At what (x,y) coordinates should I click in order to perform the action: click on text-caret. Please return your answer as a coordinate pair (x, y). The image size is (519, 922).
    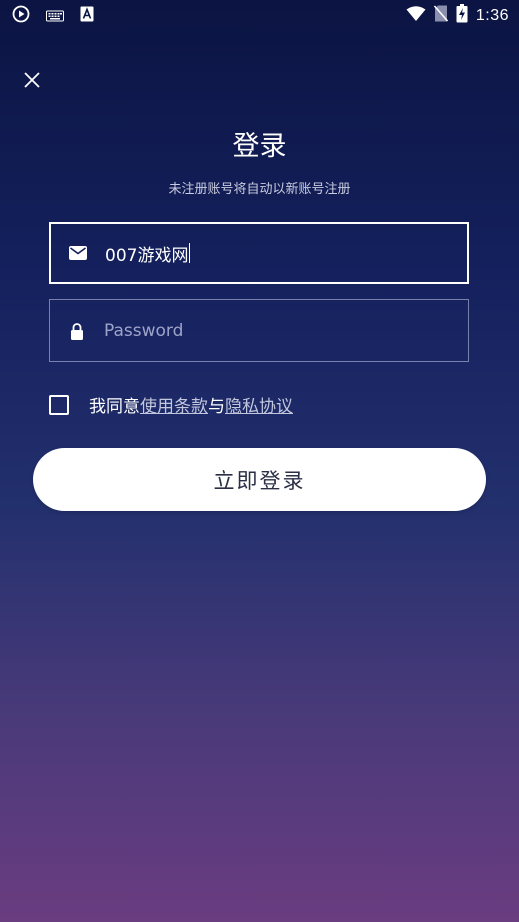
    Looking at the image, I should click on (190, 253).